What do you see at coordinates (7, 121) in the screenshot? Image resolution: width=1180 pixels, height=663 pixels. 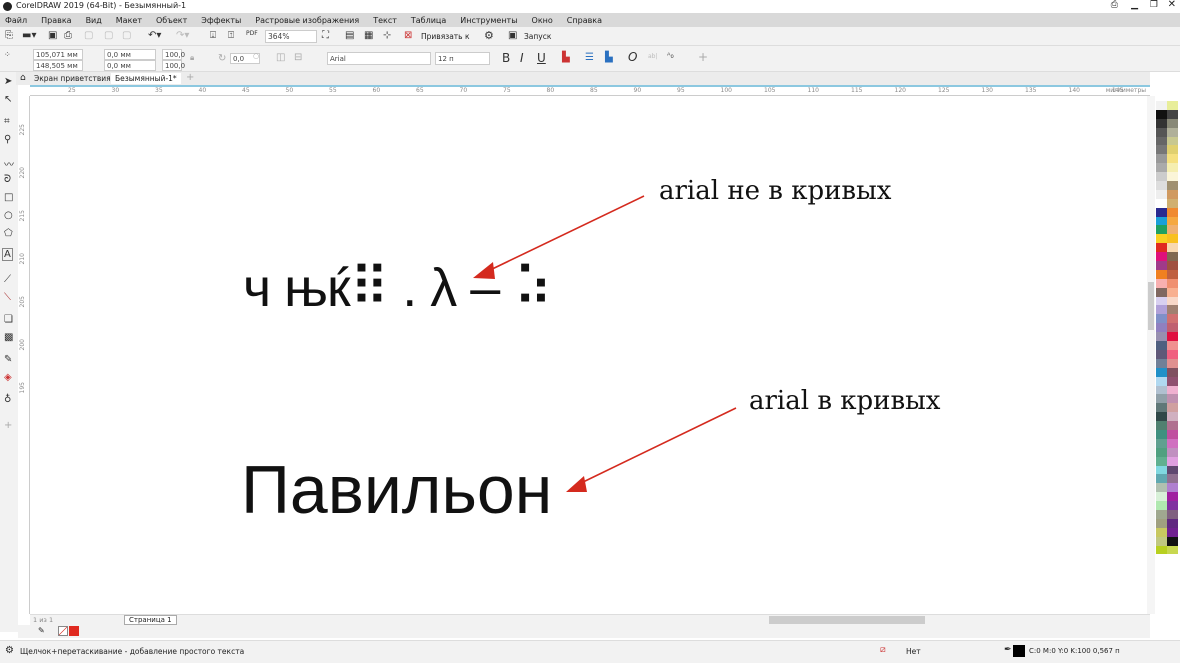 I see `crop-tool-icon: ⌗` at bounding box center [7, 121].